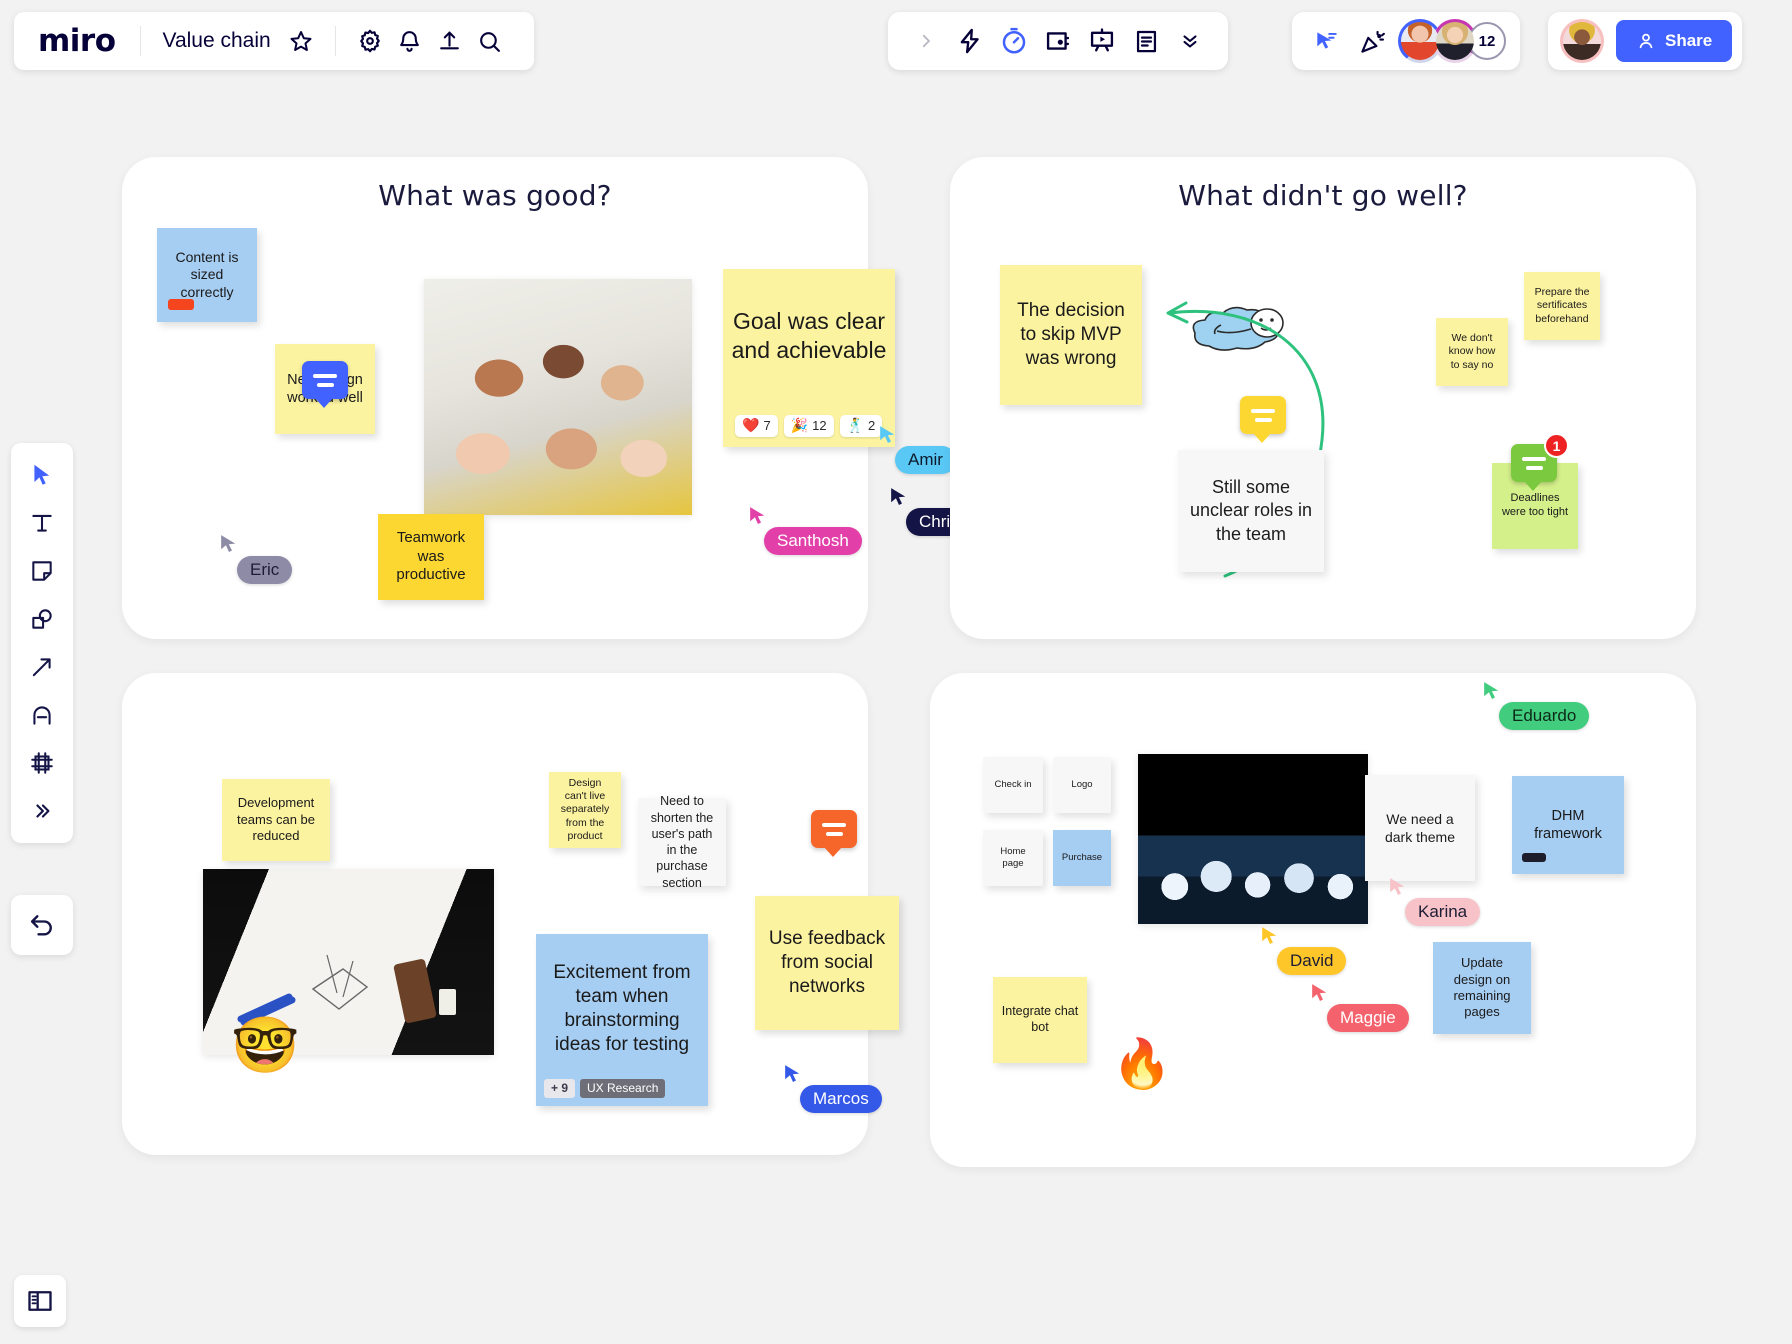 This screenshot has width=1792, height=1344. Describe the element at coordinates (623, 1088) in the screenshot. I see `tag-ux-research: UX Research` at that location.